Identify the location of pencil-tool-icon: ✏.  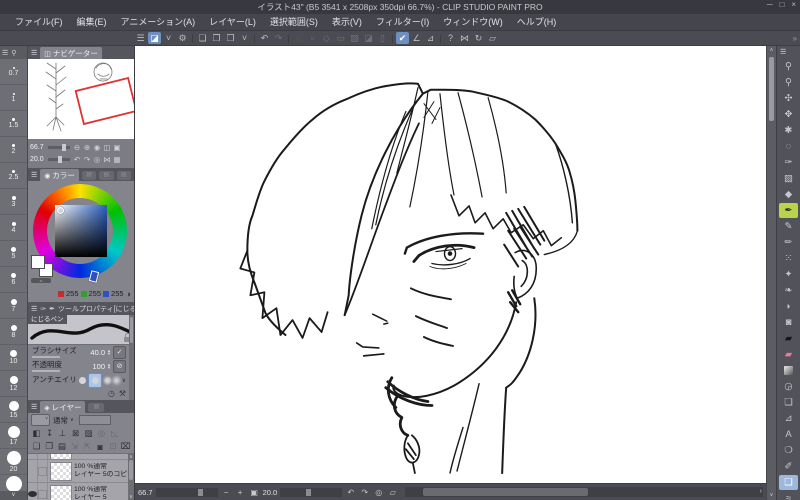
(788, 242).